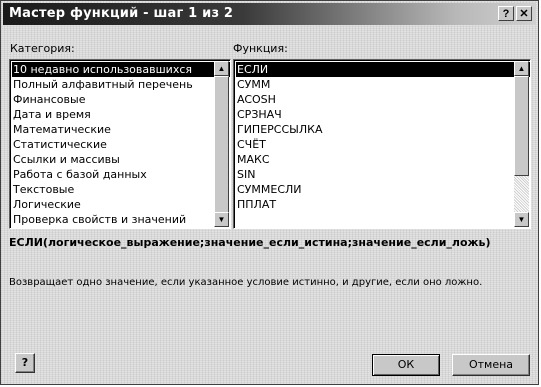 The height and width of the screenshot is (387, 541). Describe the element at coordinates (121, 69) in the screenshot. I see `category-list-item: 10 недавно использовавшихся` at that location.